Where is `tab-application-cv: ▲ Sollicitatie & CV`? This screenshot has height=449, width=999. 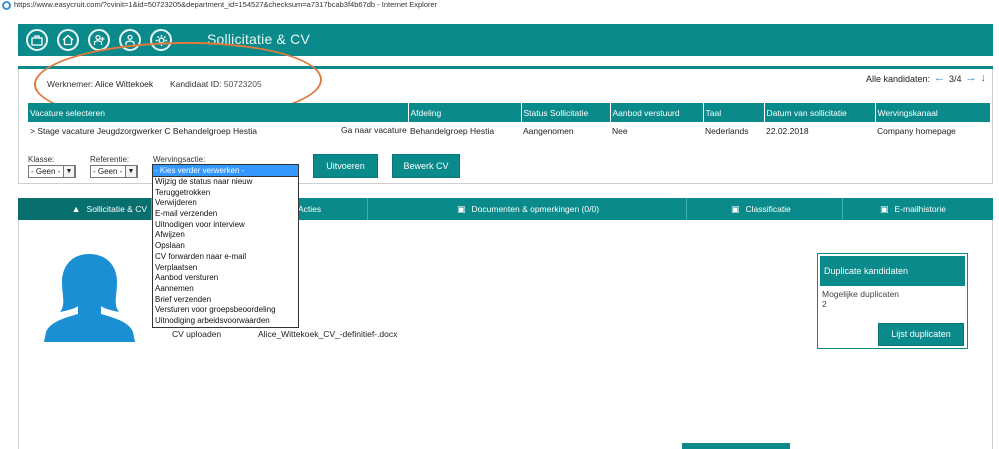 tab-application-cv: ▲ Sollicitatie & CV is located at coordinates (85, 209).